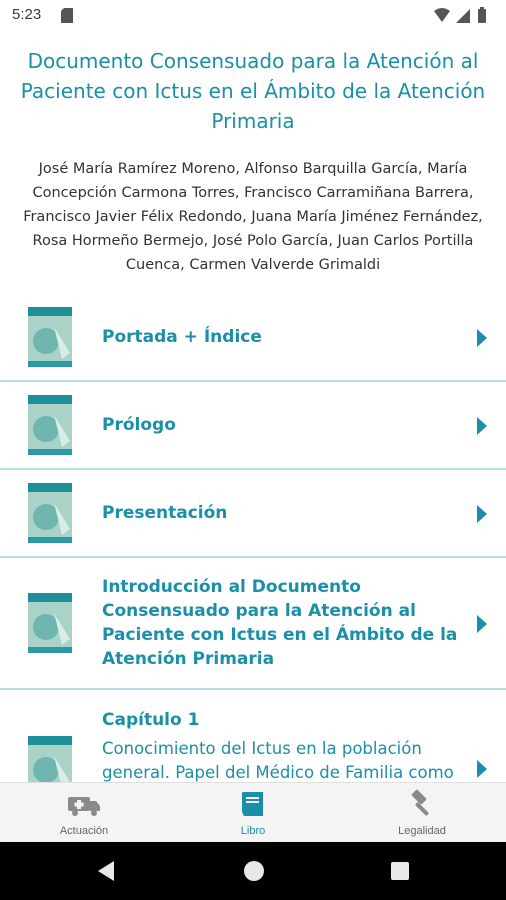 This screenshot has width=506, height=900. I want to click on status-bar: 5:23, so click(253, 16).